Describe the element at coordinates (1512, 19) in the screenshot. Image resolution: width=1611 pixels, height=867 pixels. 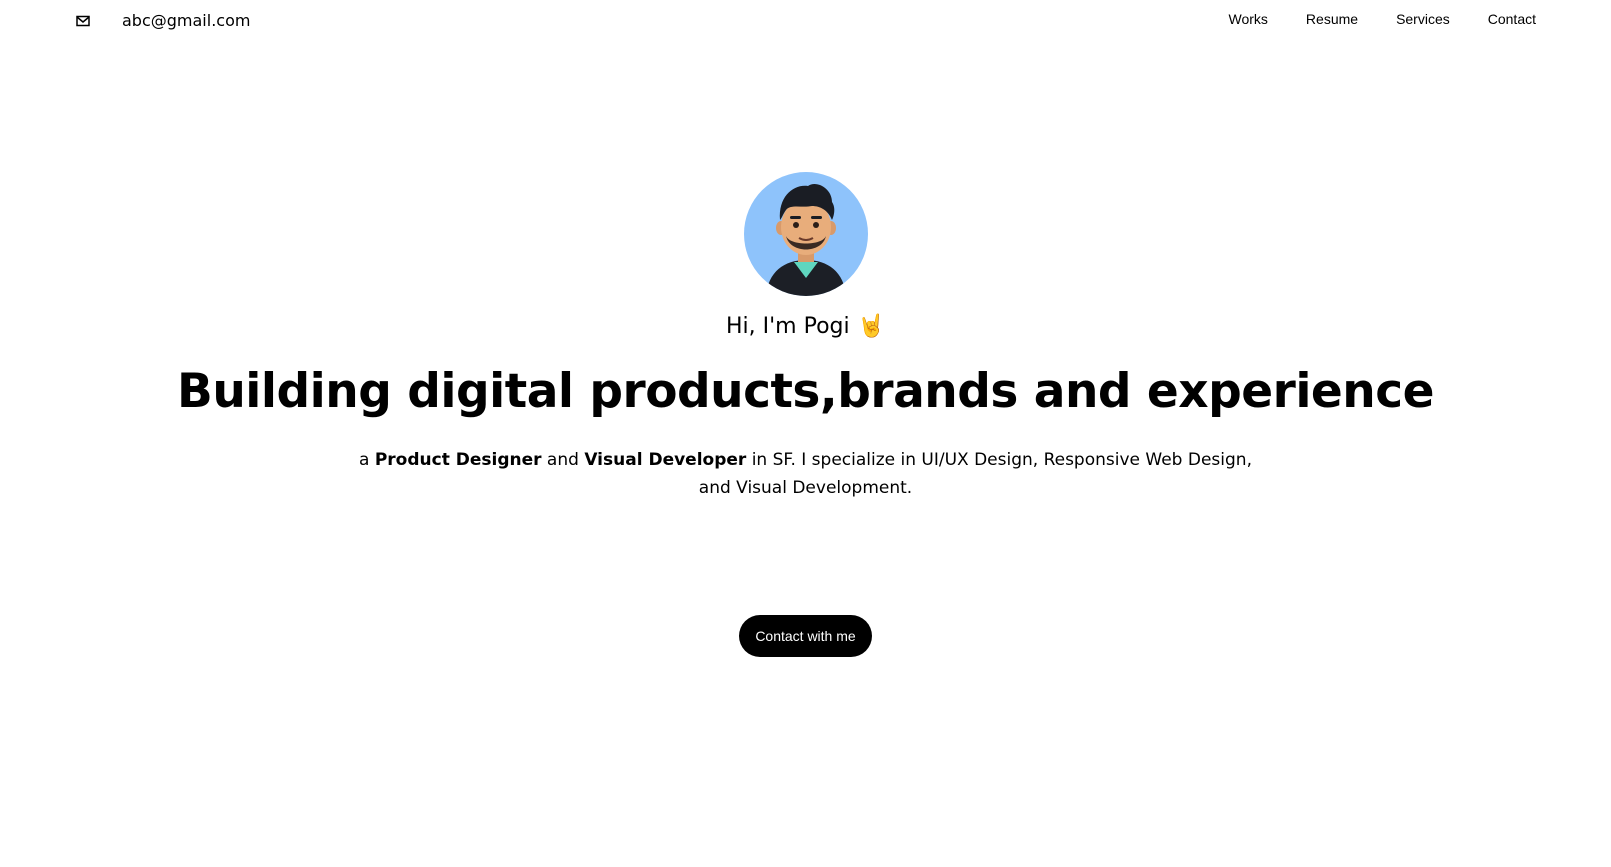
I see `nav-contact: Contact` at that location.